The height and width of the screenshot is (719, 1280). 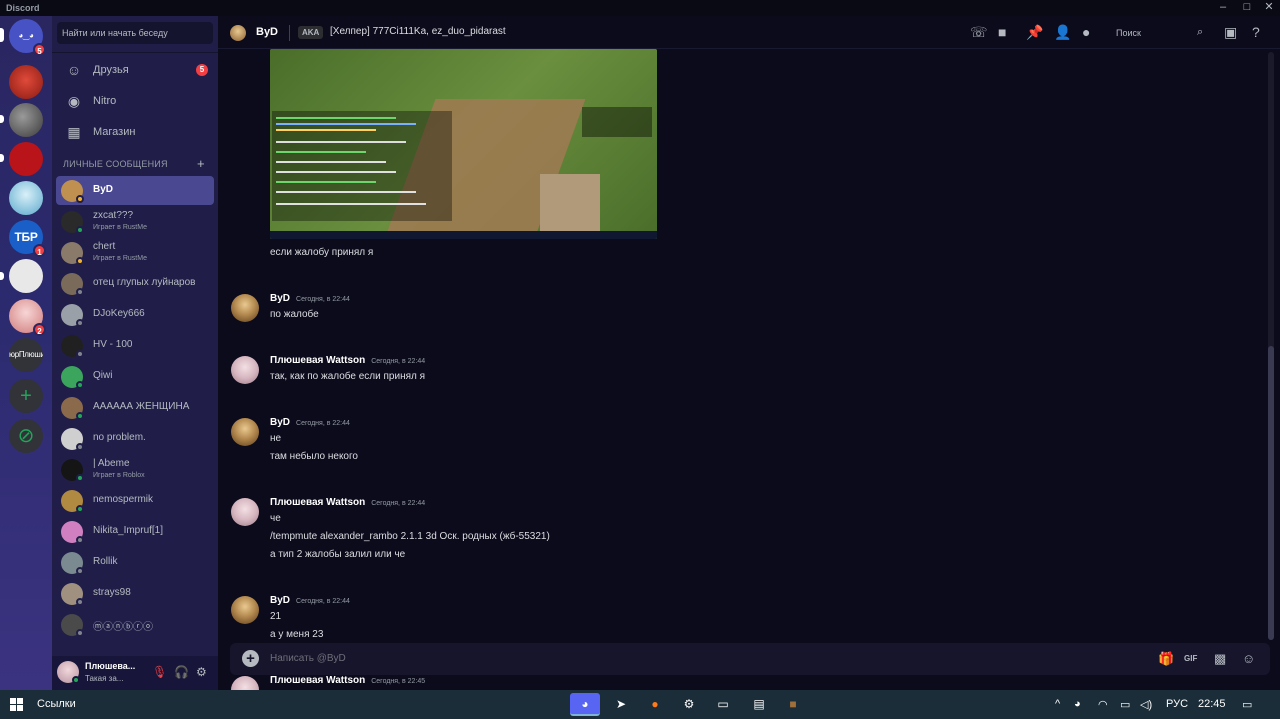 What do you see at coordinates (294, 314) in the screenshot?
I see `message-text: по жалобе` at bounding box center [294, 314].